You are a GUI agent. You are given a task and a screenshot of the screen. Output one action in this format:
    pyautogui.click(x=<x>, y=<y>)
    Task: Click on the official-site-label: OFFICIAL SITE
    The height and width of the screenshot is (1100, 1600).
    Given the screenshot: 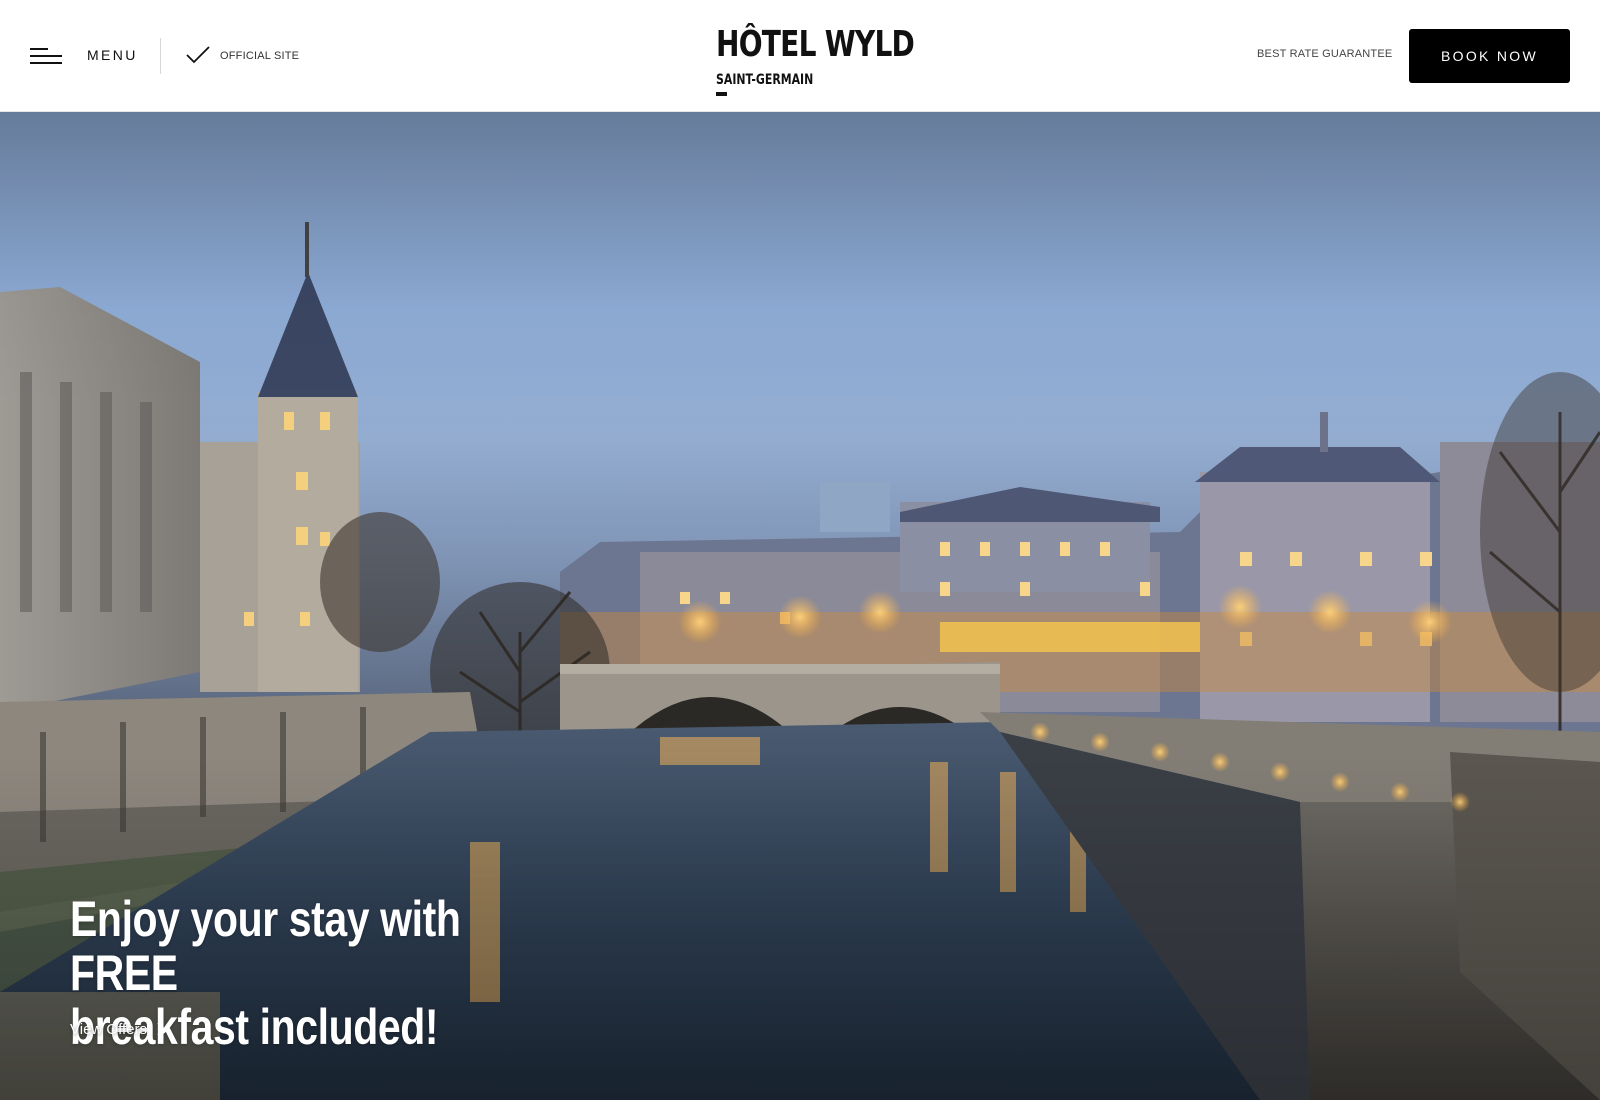 What is the action you would take?
    pyautogui.click(x=260, y=56)
    